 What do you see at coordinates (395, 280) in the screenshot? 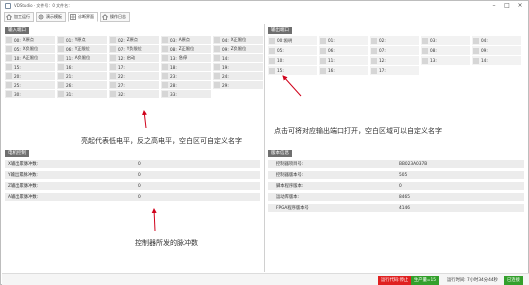
I see `alarm-status: 运行代码:停止` at bounding box center [395, 280].